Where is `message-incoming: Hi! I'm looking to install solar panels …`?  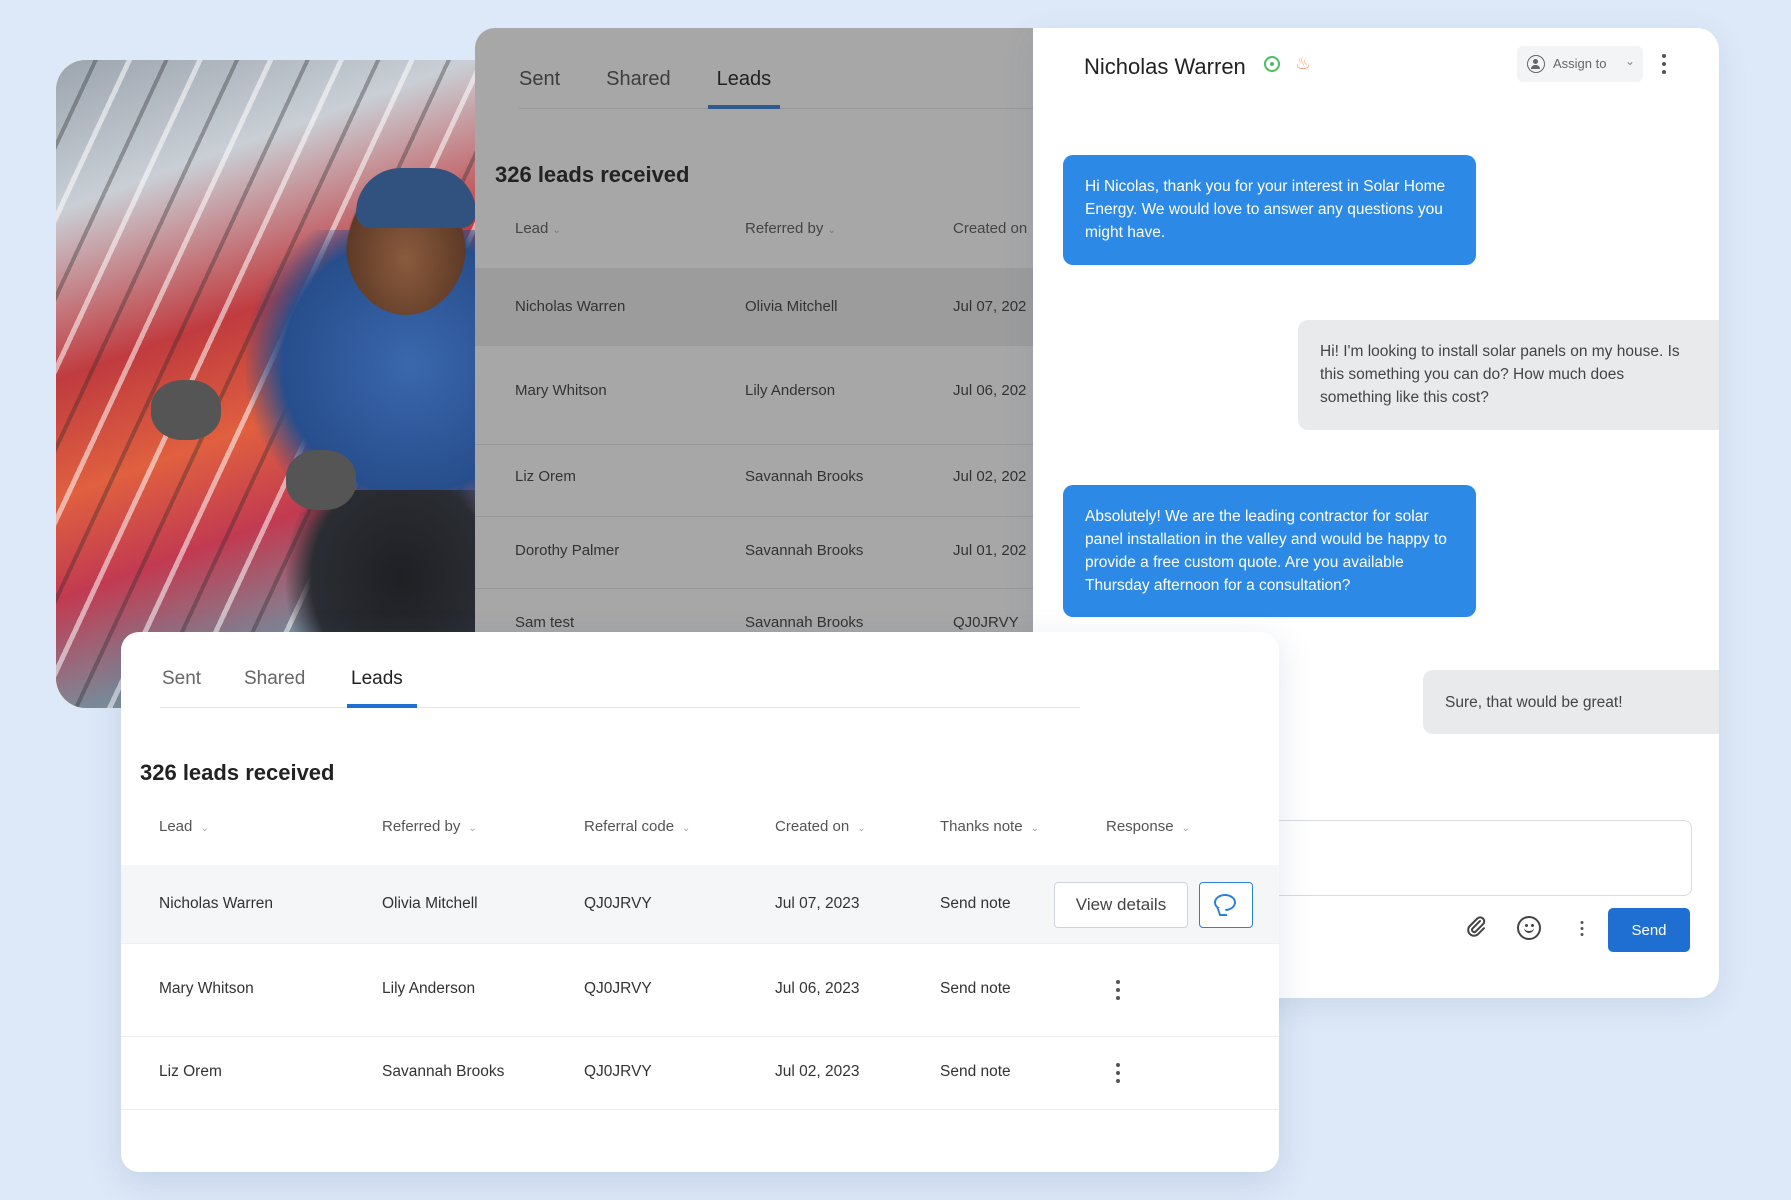
message-incoming: Hi! I'm looking to install solar panels … is located at coordinates (1508, 375).